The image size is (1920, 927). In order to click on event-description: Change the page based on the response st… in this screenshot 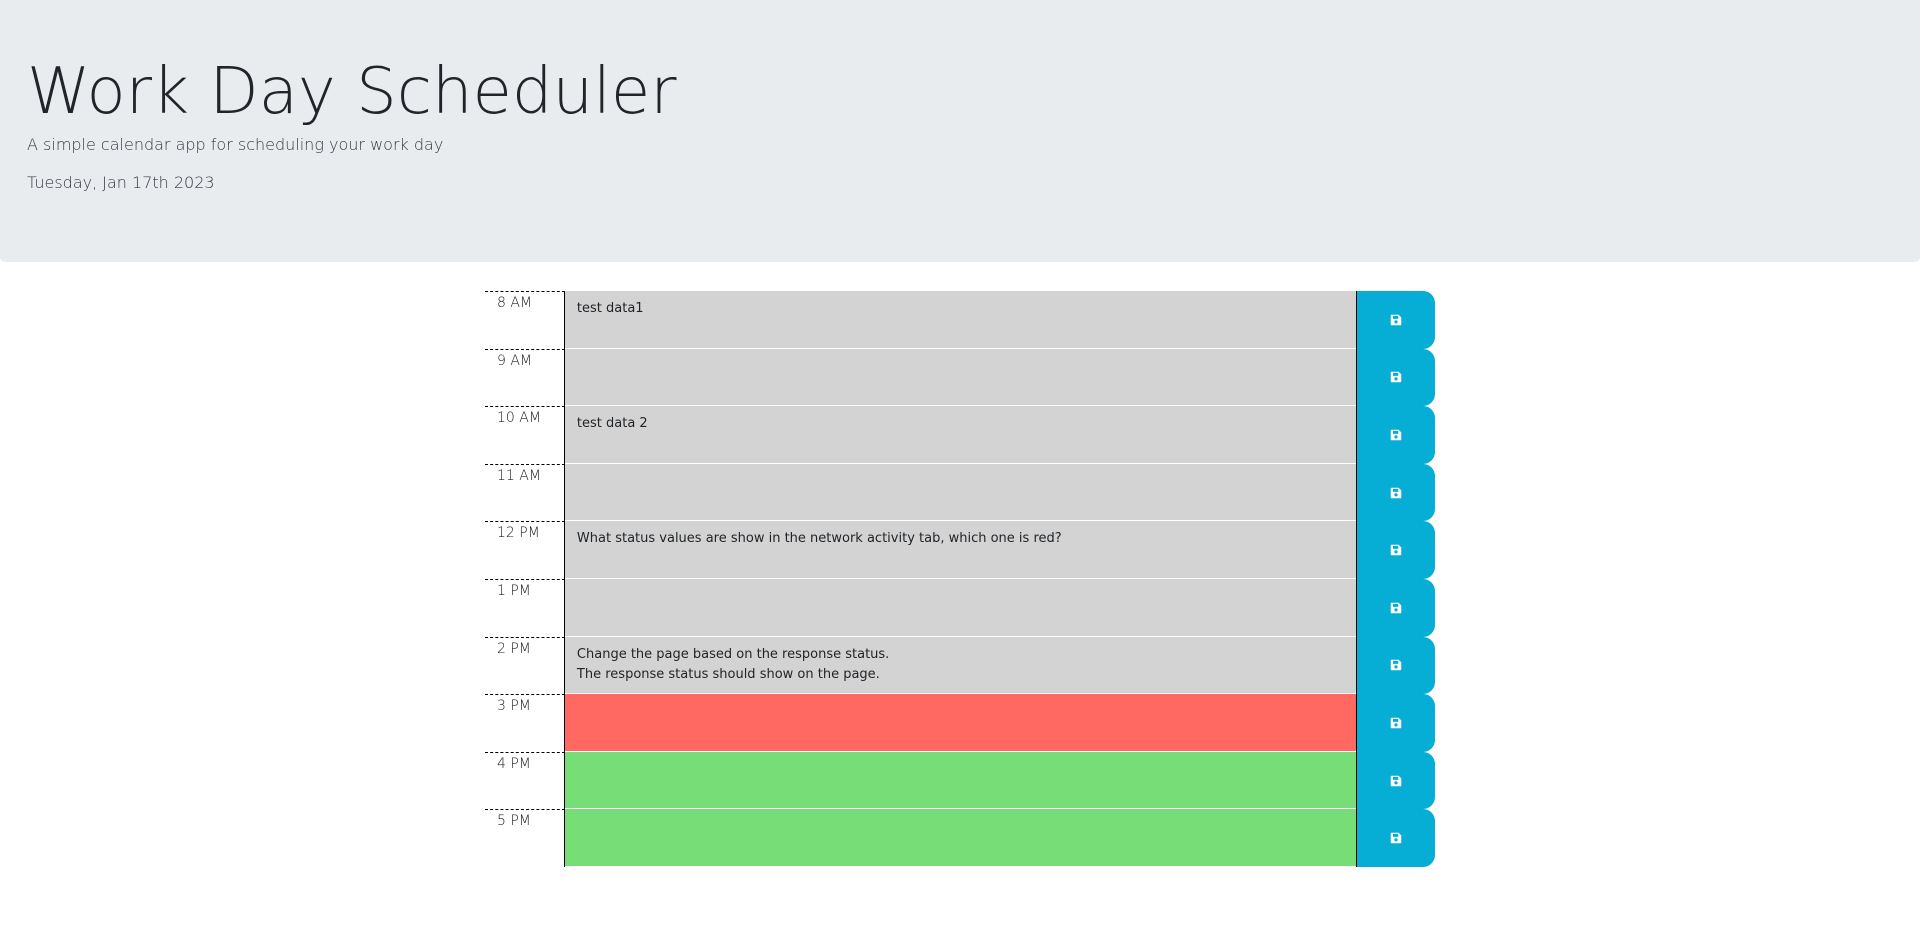, I will do `click(960, 665)`.